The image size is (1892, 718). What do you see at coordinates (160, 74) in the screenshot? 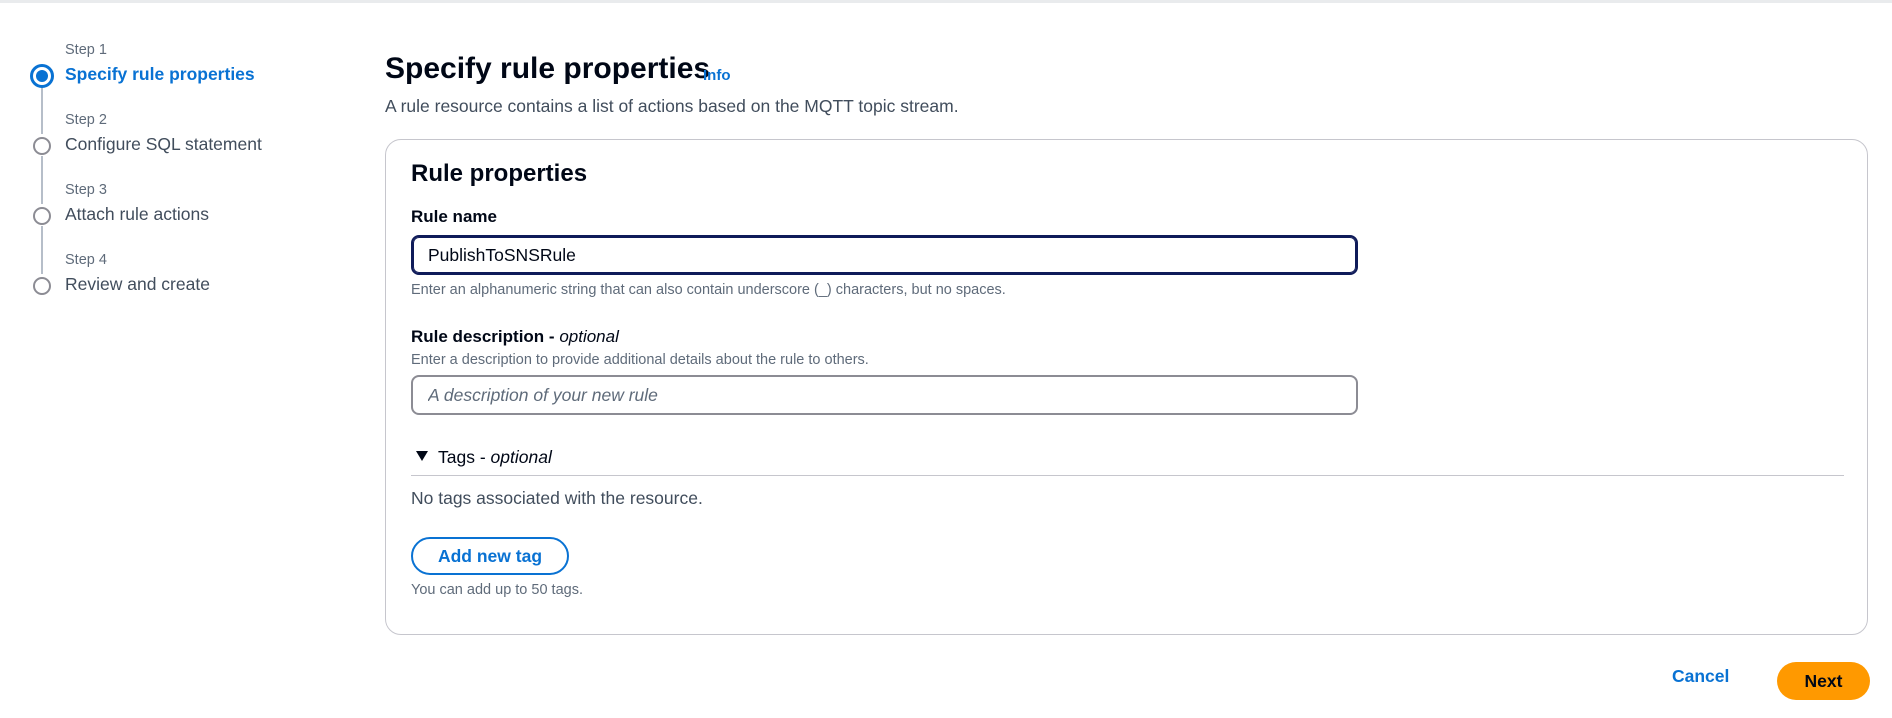
I see `step-title: Specify rule properties` at bounding box center [160, 74].